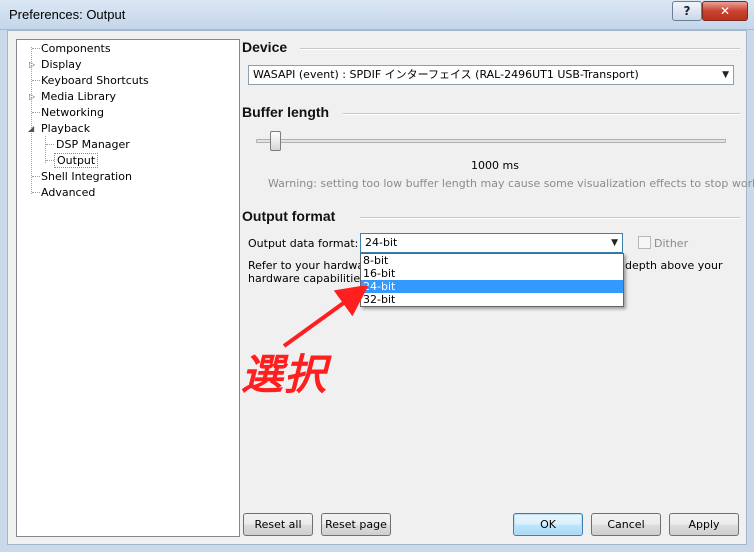 The height and width of the screenshot is (552, 754). Describe the element at coordinates (492, 273) in the screenshot. I see `dropdown-option-16-bit: 16-bit` at that location.